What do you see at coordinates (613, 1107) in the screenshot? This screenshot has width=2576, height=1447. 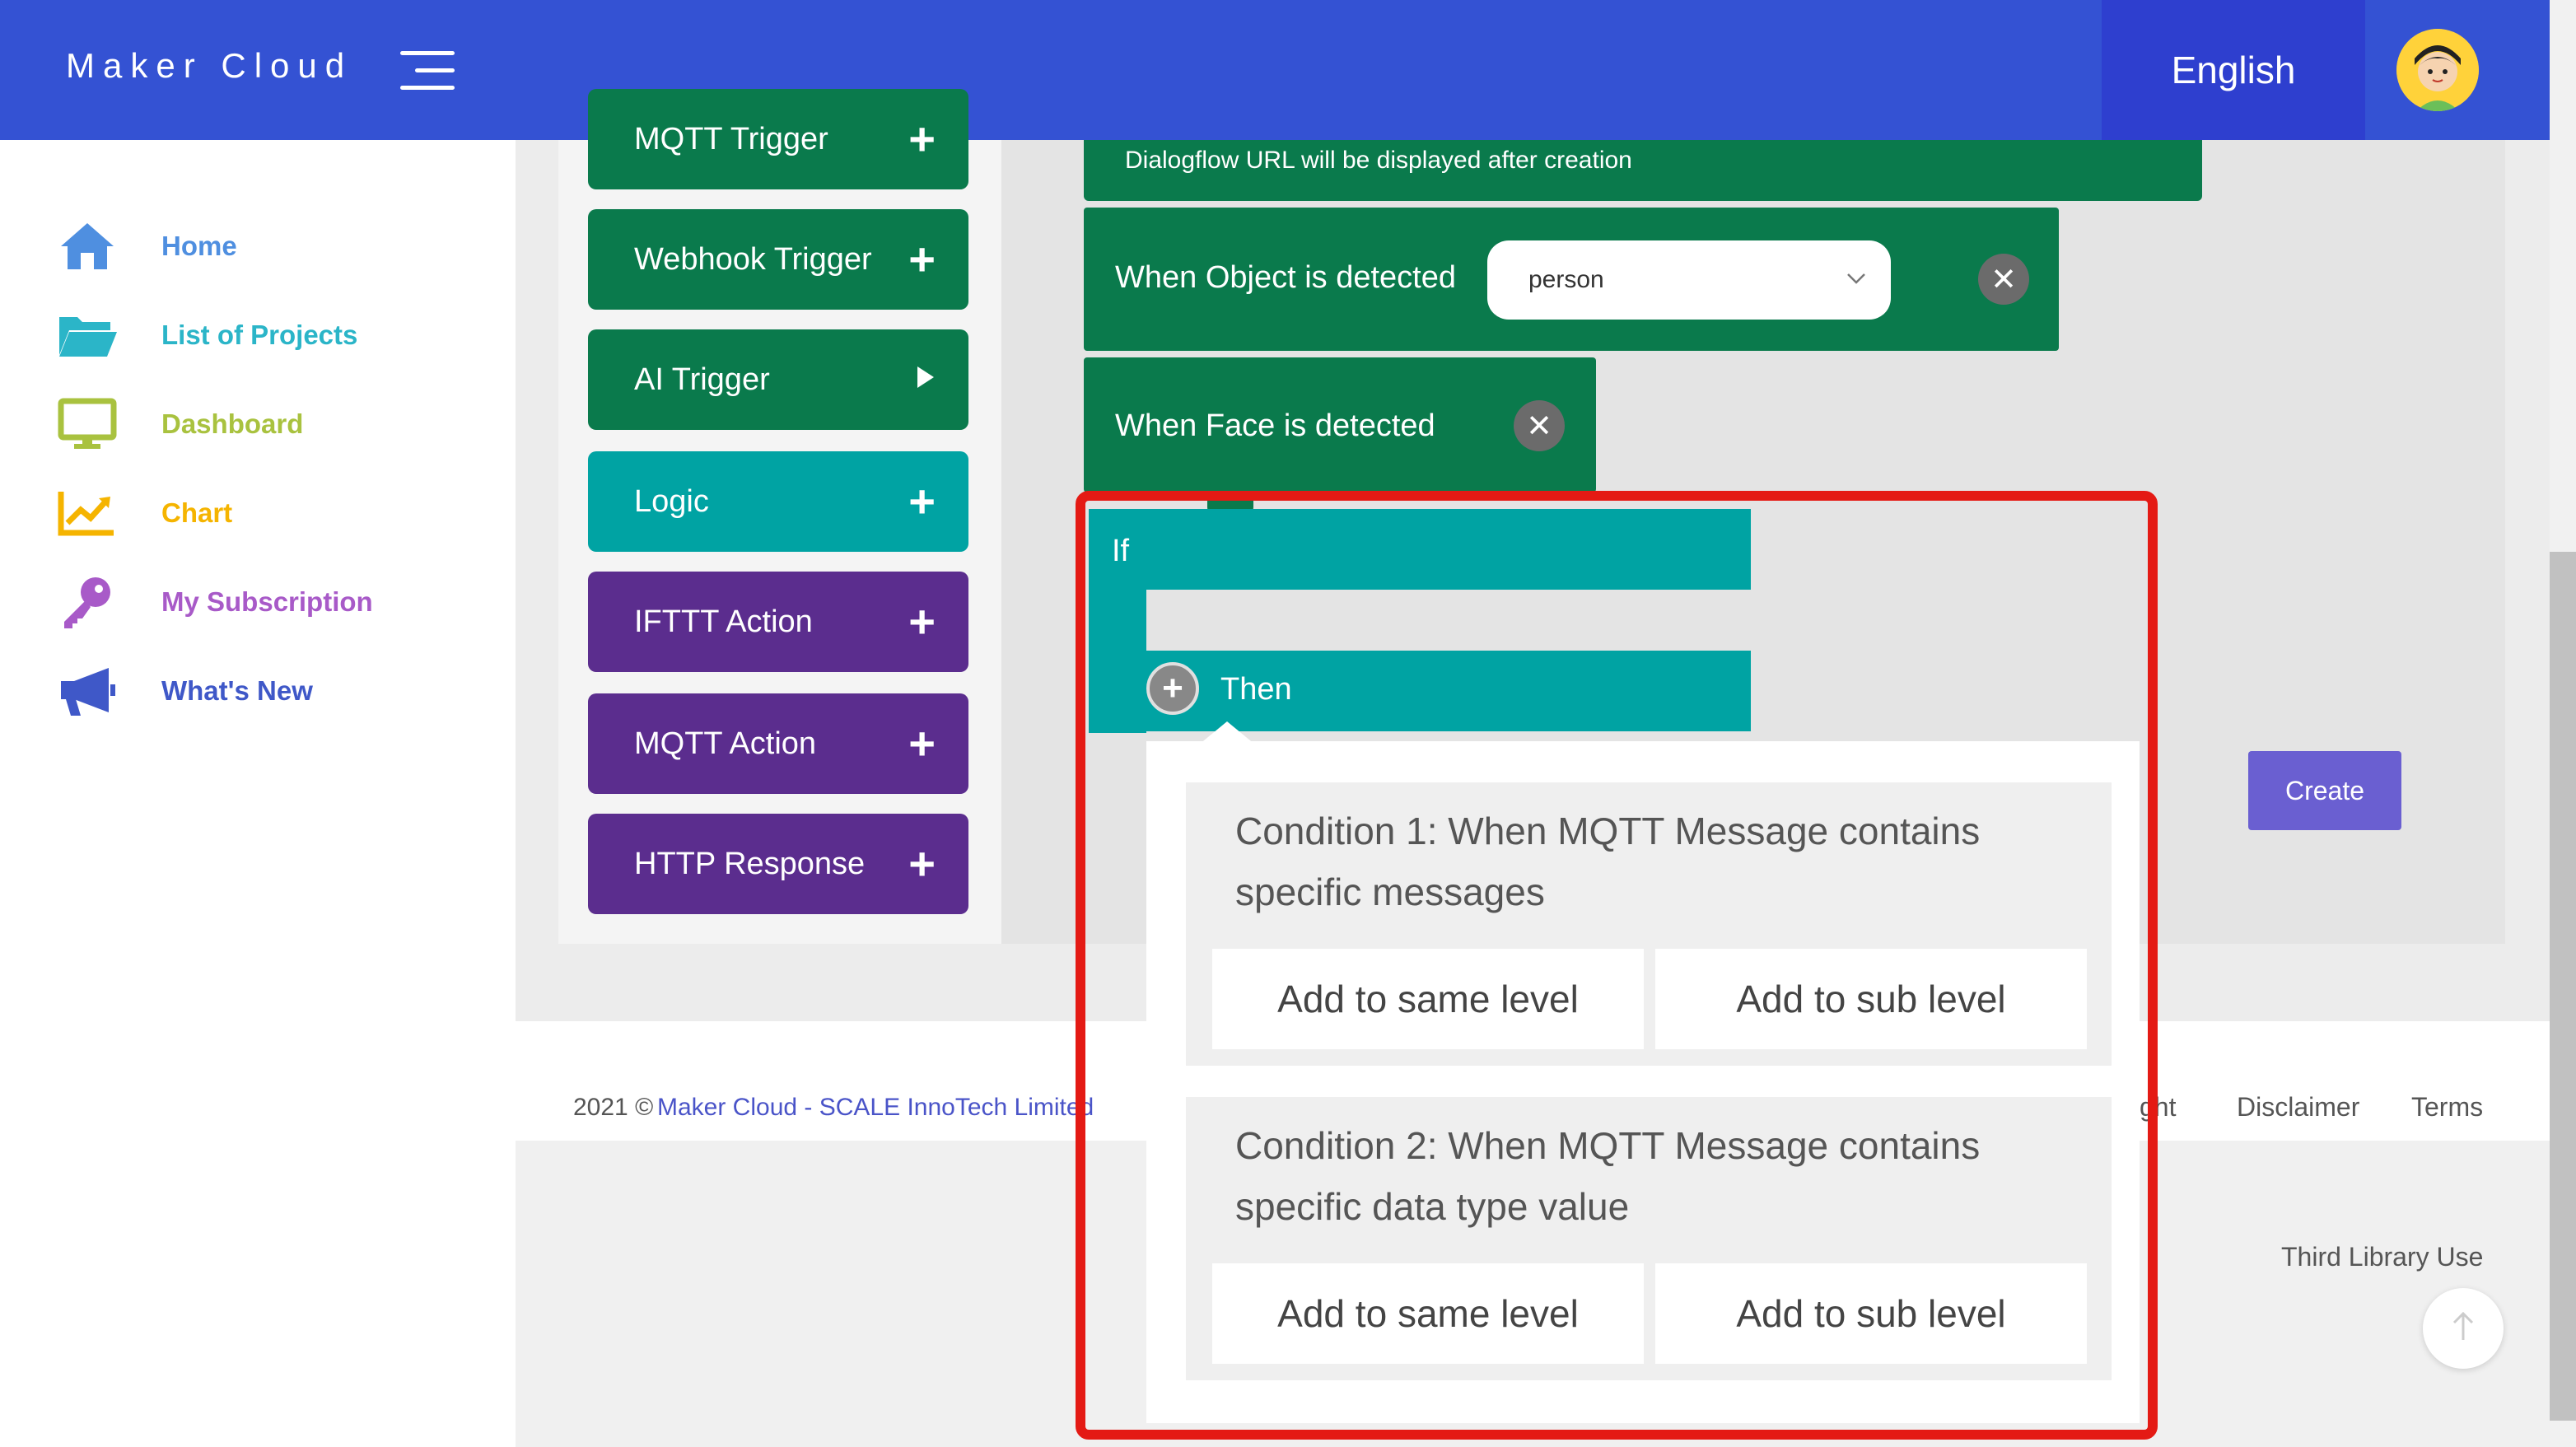 I see `copyright-text: 2021 ©` at bounding box center [613, 1107].